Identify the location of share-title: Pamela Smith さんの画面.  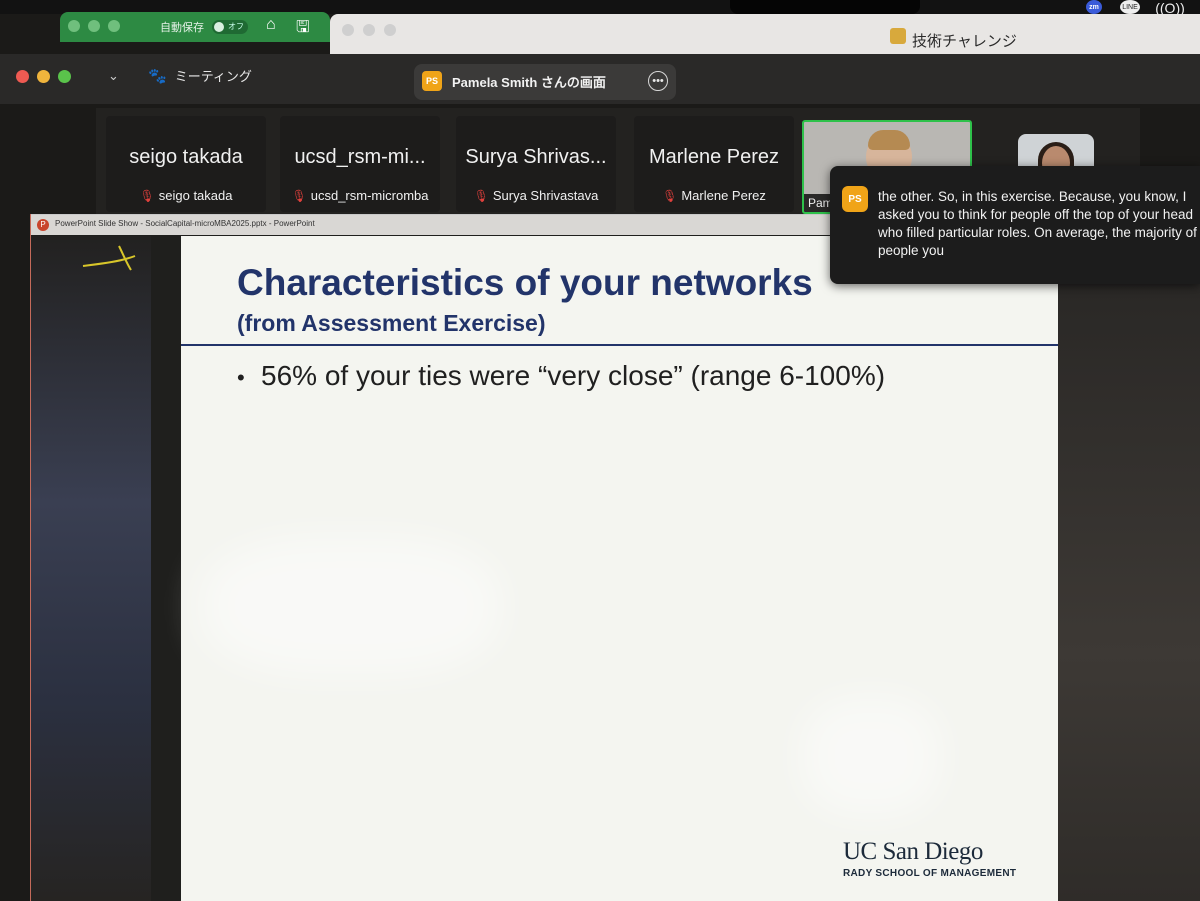
(529, 82).